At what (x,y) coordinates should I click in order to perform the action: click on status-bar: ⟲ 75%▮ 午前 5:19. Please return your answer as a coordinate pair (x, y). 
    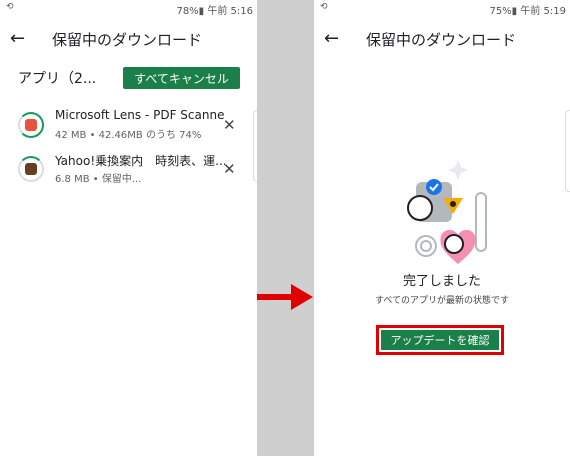
    Looking at the image, I should click on (442, 8).